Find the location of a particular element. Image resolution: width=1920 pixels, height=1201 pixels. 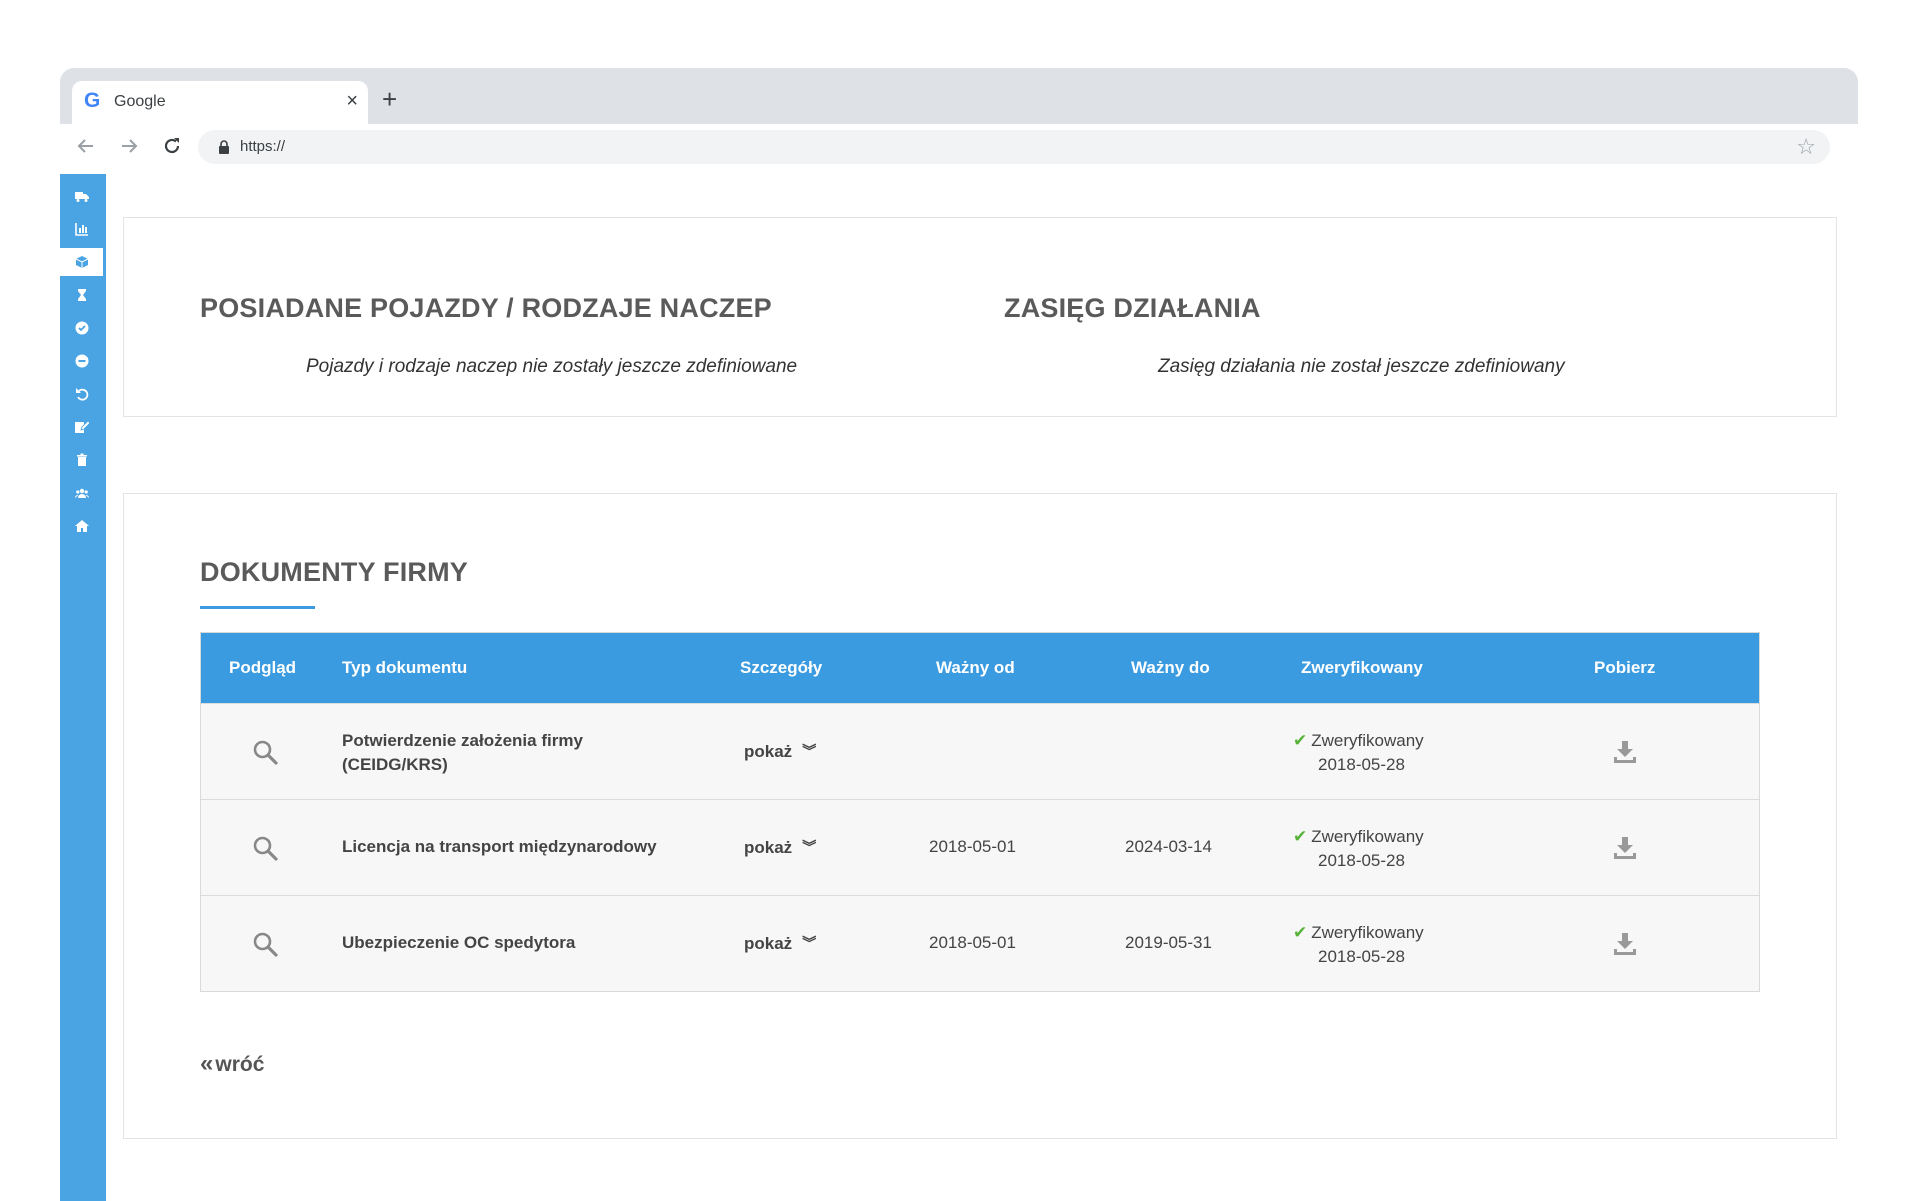

trash-icon is located at coordinates (82, 459).